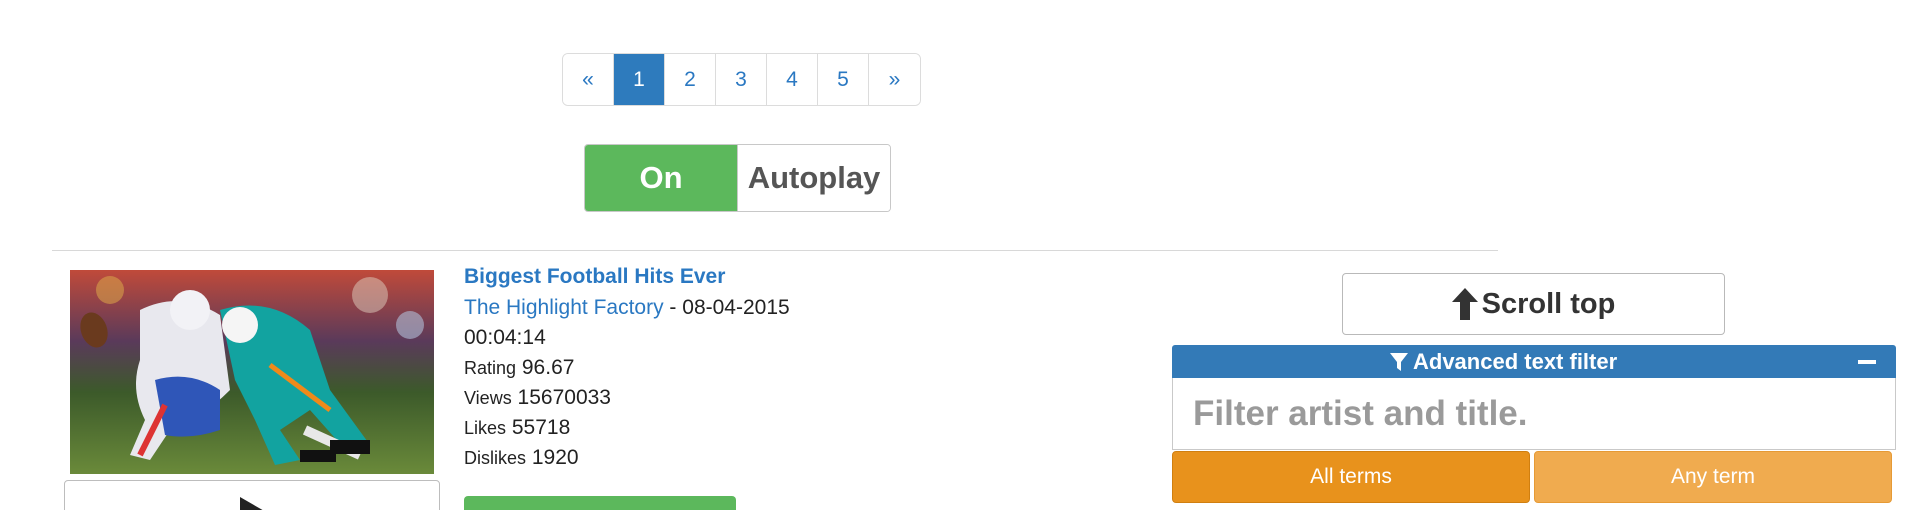 This screenshot has width=1910, height=510. Describe the element at coordinates (253, 503) in the screenshot. I see `play-icon` at that location.